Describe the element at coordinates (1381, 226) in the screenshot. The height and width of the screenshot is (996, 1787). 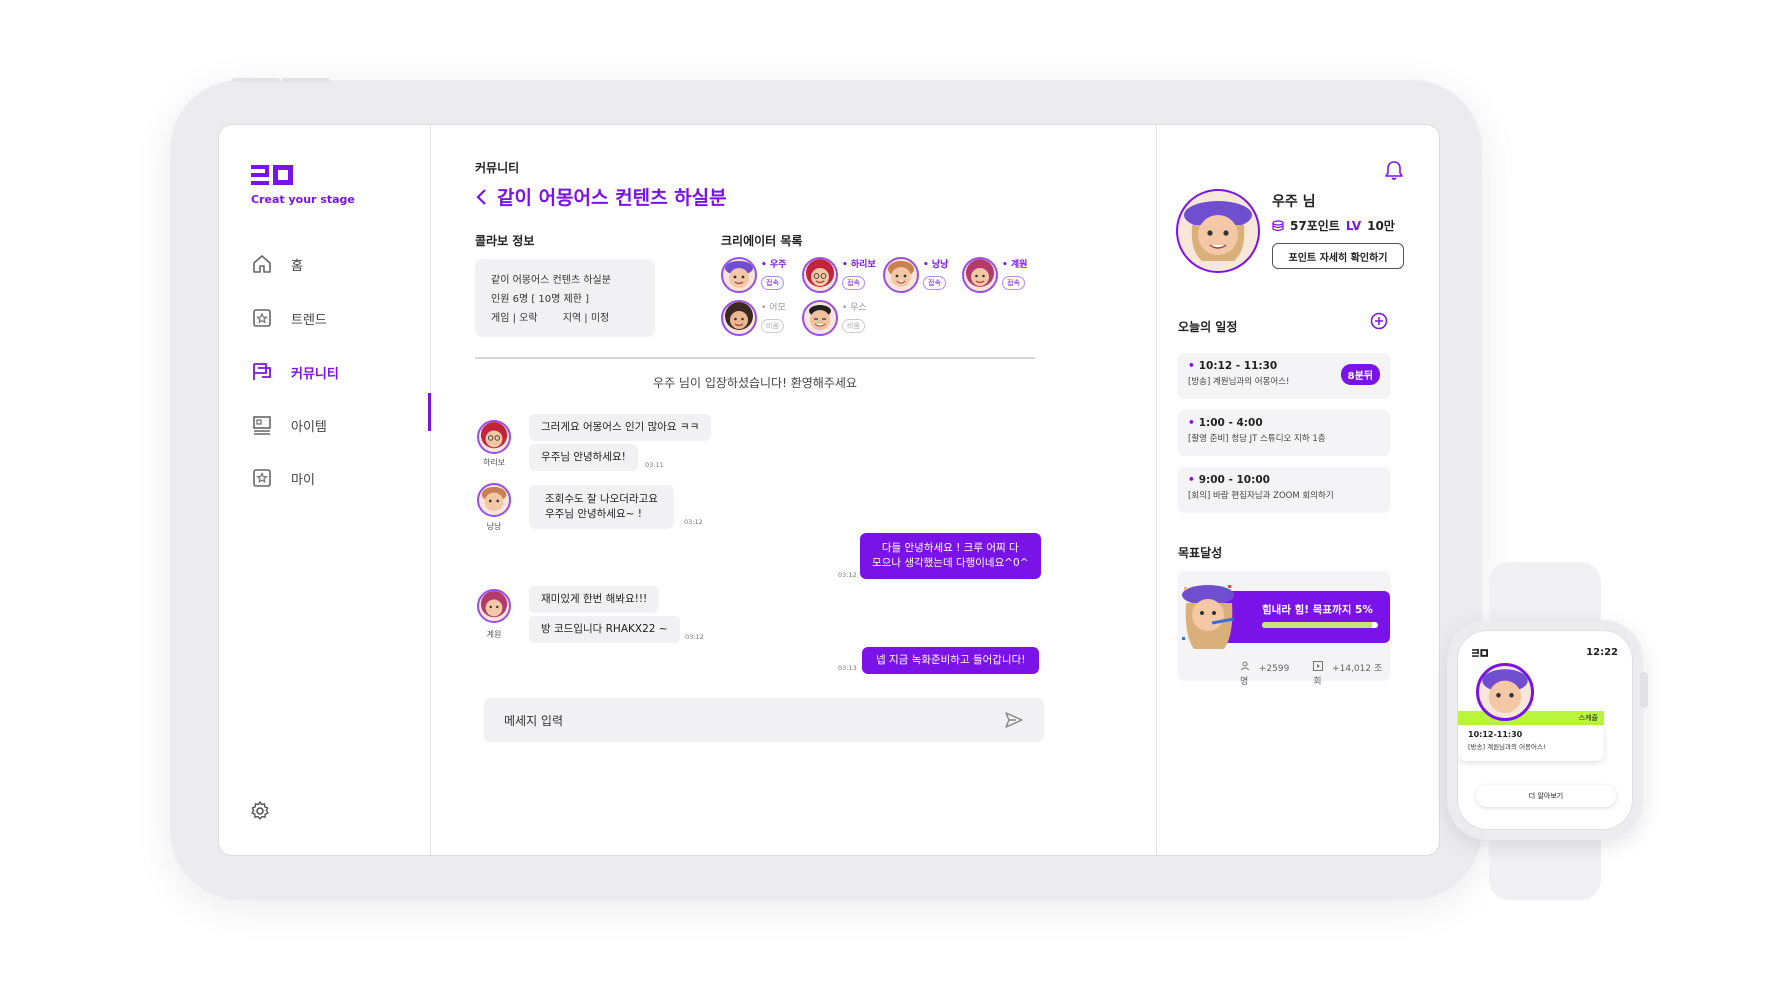
I see `level-value: 10만` at that location.